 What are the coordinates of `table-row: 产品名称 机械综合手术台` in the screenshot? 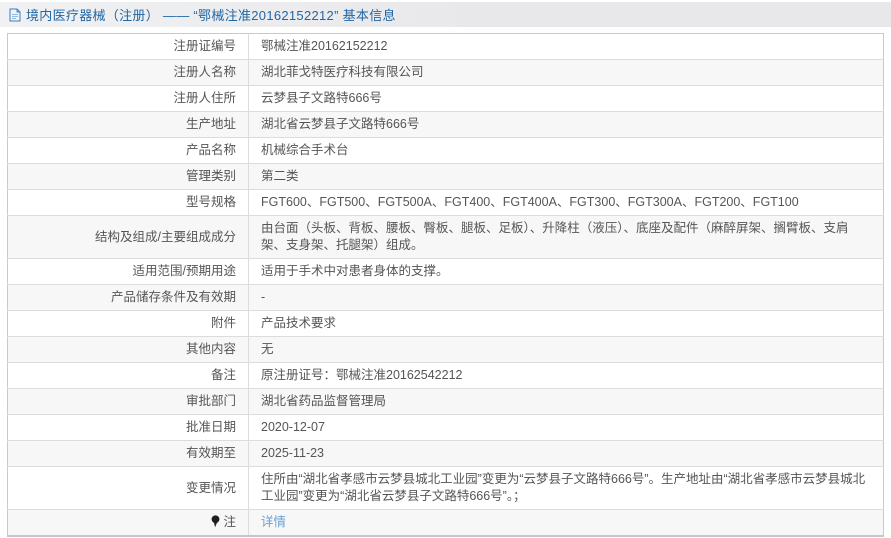 It's located at (445, 150).